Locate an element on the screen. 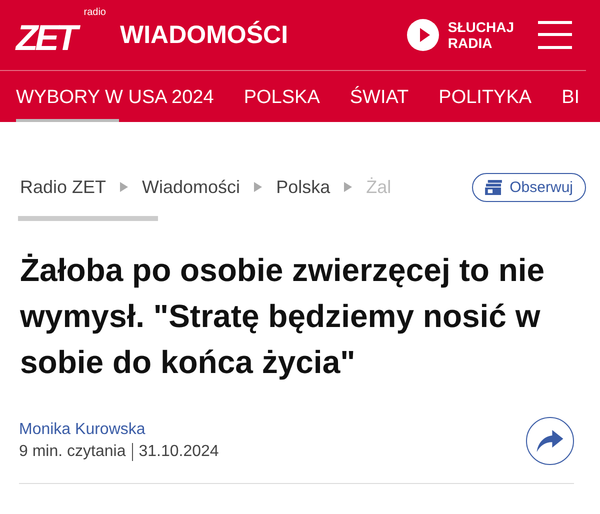 The image size is (600, 514). publish-date: 31.10.2024 is located at coordinates (178, 452).